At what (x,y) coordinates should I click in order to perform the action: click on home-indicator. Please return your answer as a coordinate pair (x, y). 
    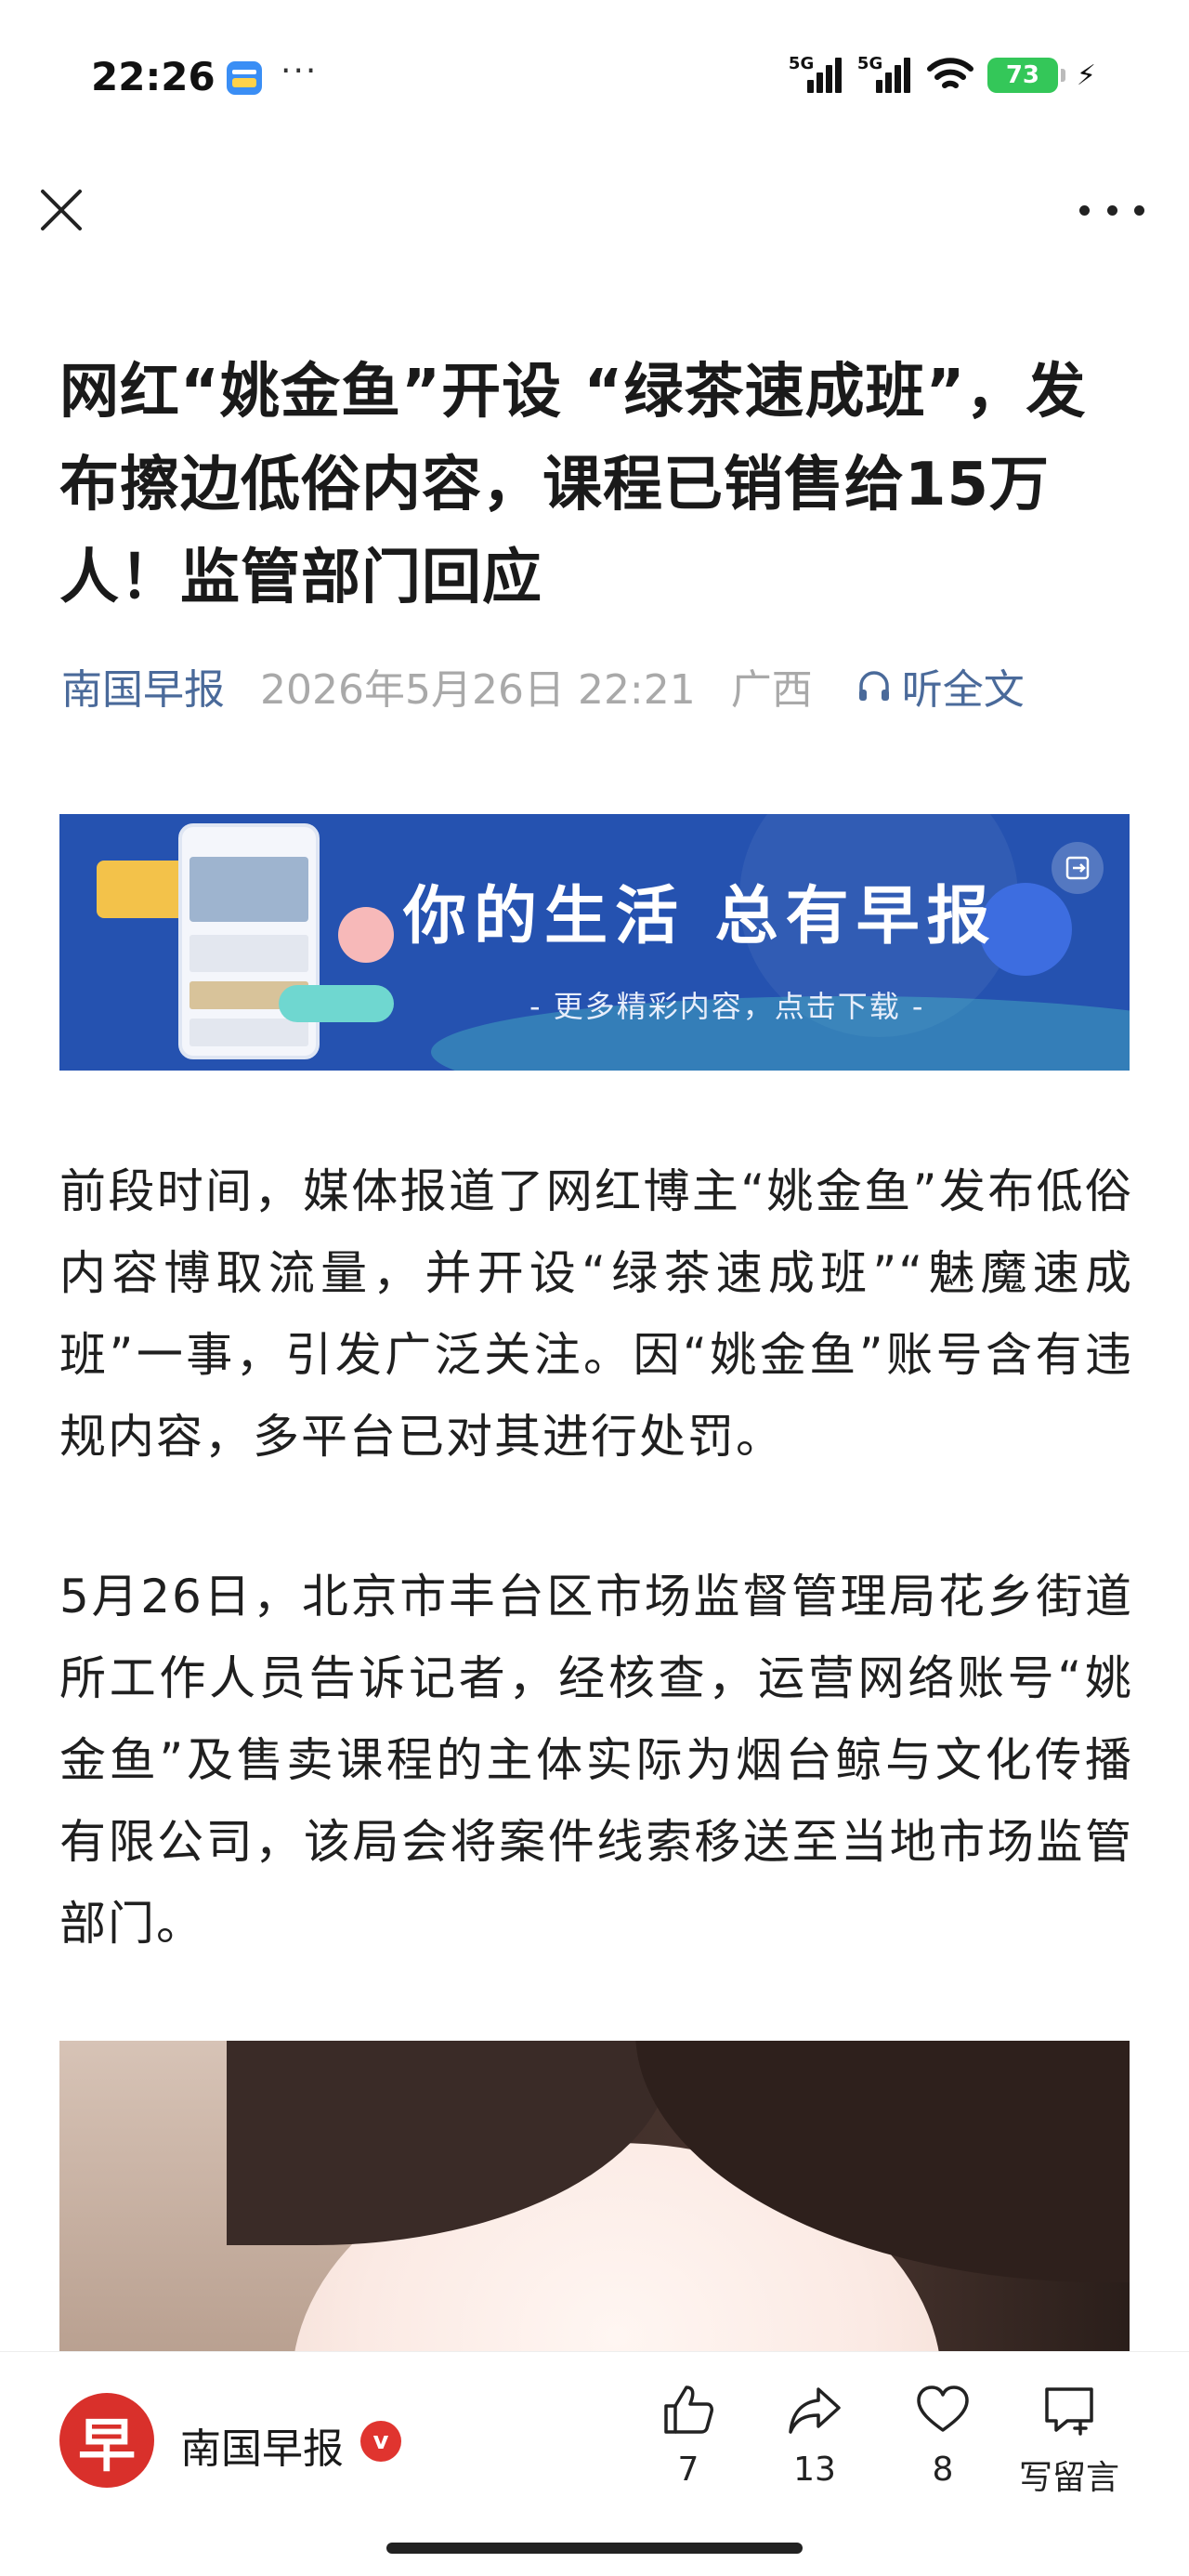
    Looking at the image, I should click on (594, 2548).